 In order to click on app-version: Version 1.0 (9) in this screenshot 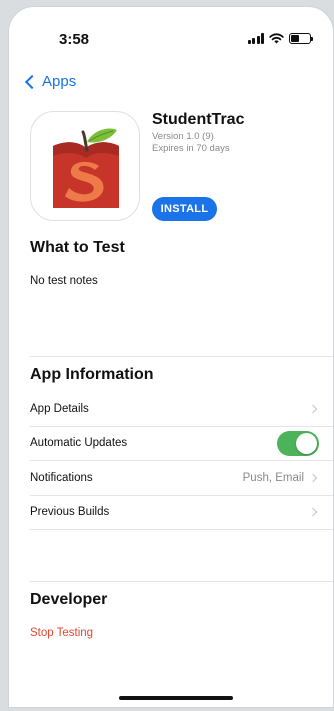, I will do `click(183, 136)`.